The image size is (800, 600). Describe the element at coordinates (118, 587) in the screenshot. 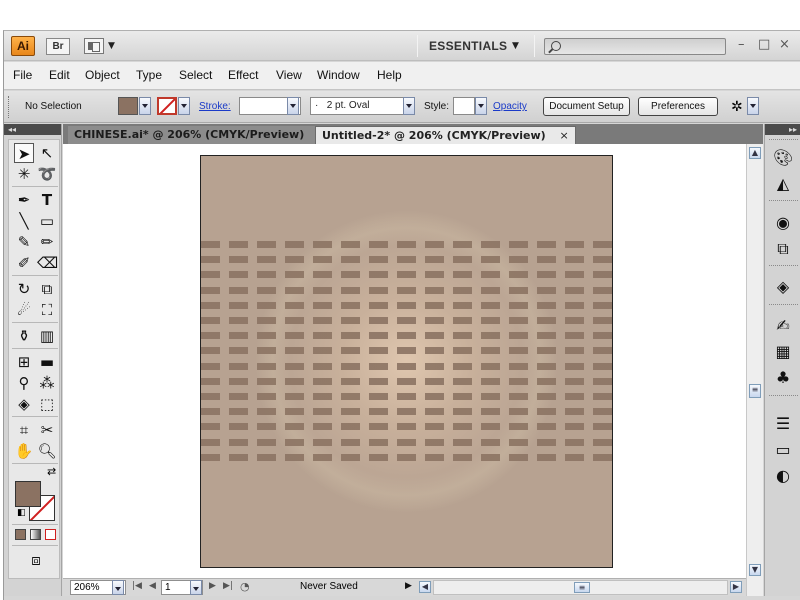

I see `zoom-chevron-down-icon` at that location.